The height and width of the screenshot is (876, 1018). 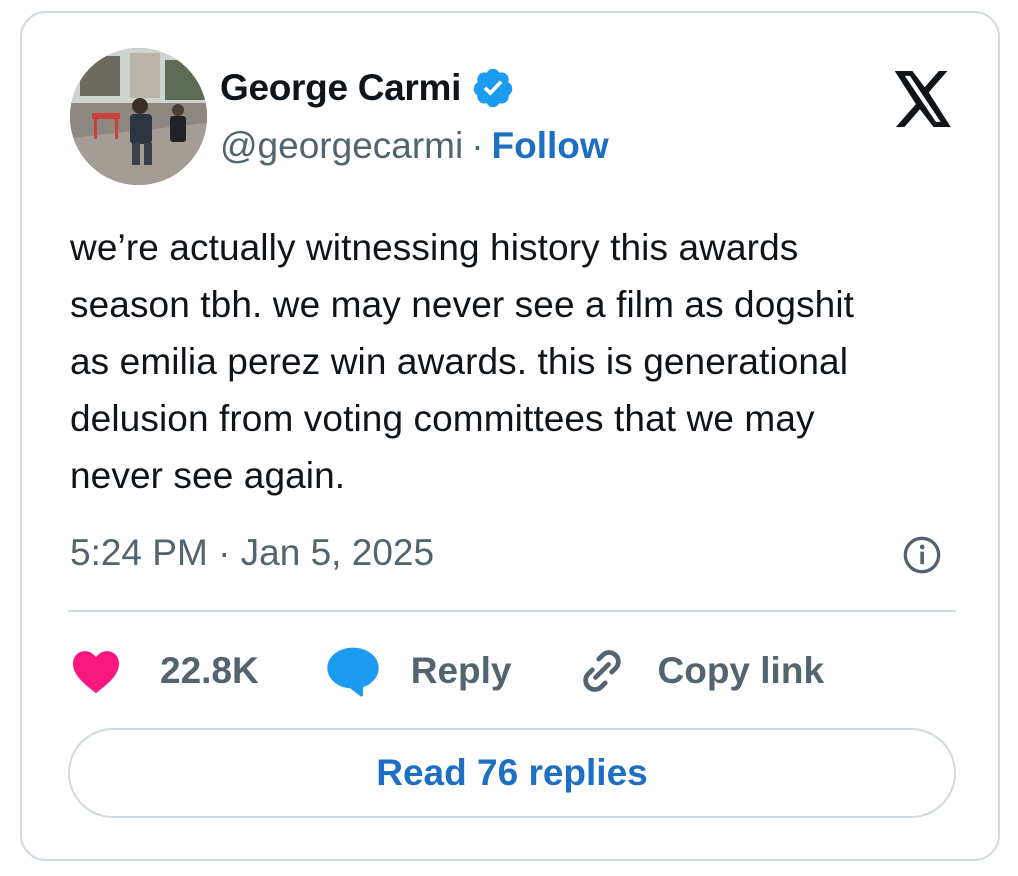 I want to click on like-count: 22.8K, so click(x=209, y=670).